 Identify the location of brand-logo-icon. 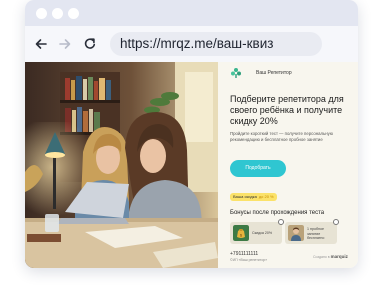
(236, 73).